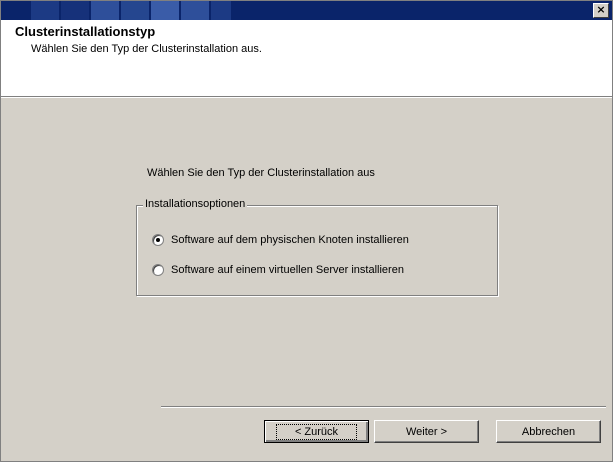  I want to click on radio-button-checked, so click(158, 240).